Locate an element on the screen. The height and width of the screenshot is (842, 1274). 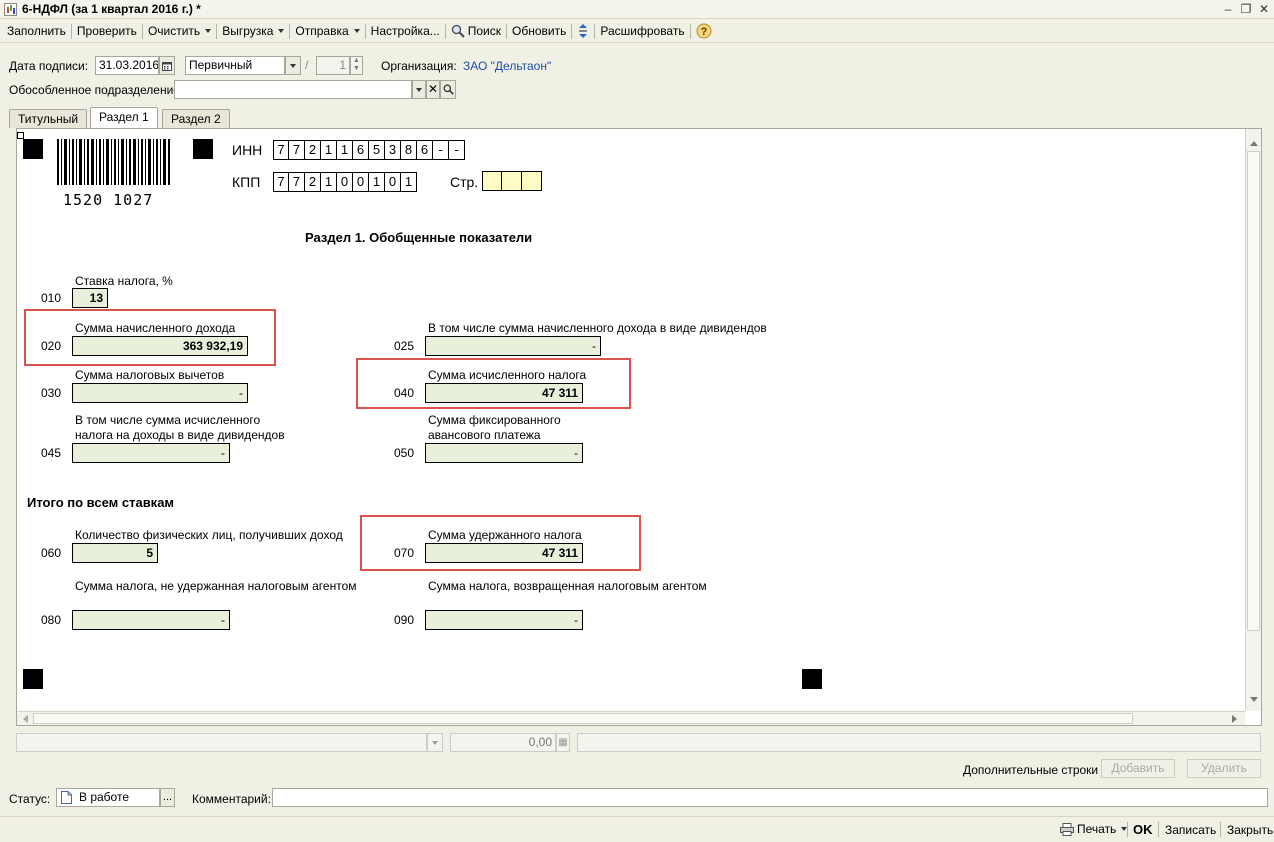
print-button: Печать is located at coordinates (1094, 829).